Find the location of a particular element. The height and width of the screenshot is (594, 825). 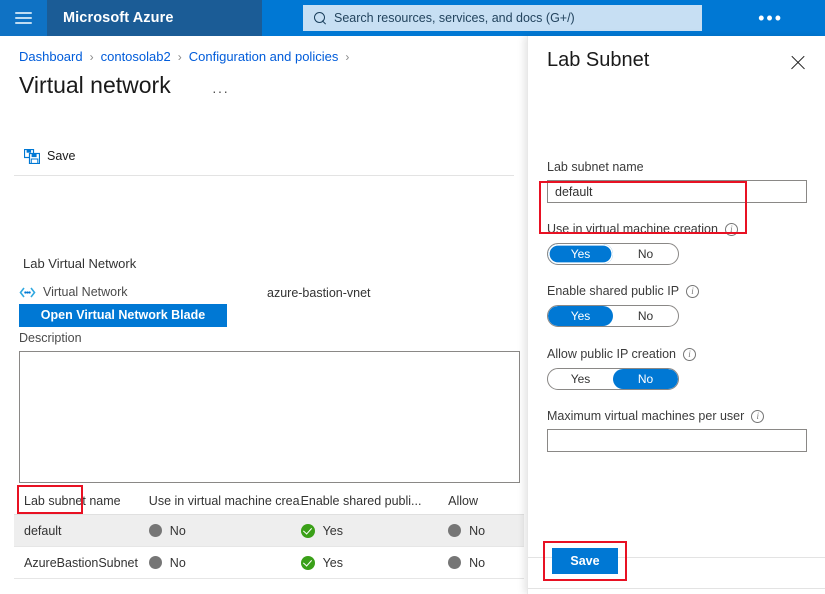

panel-title: Lab Subnet is located at coordinates (598, 60).